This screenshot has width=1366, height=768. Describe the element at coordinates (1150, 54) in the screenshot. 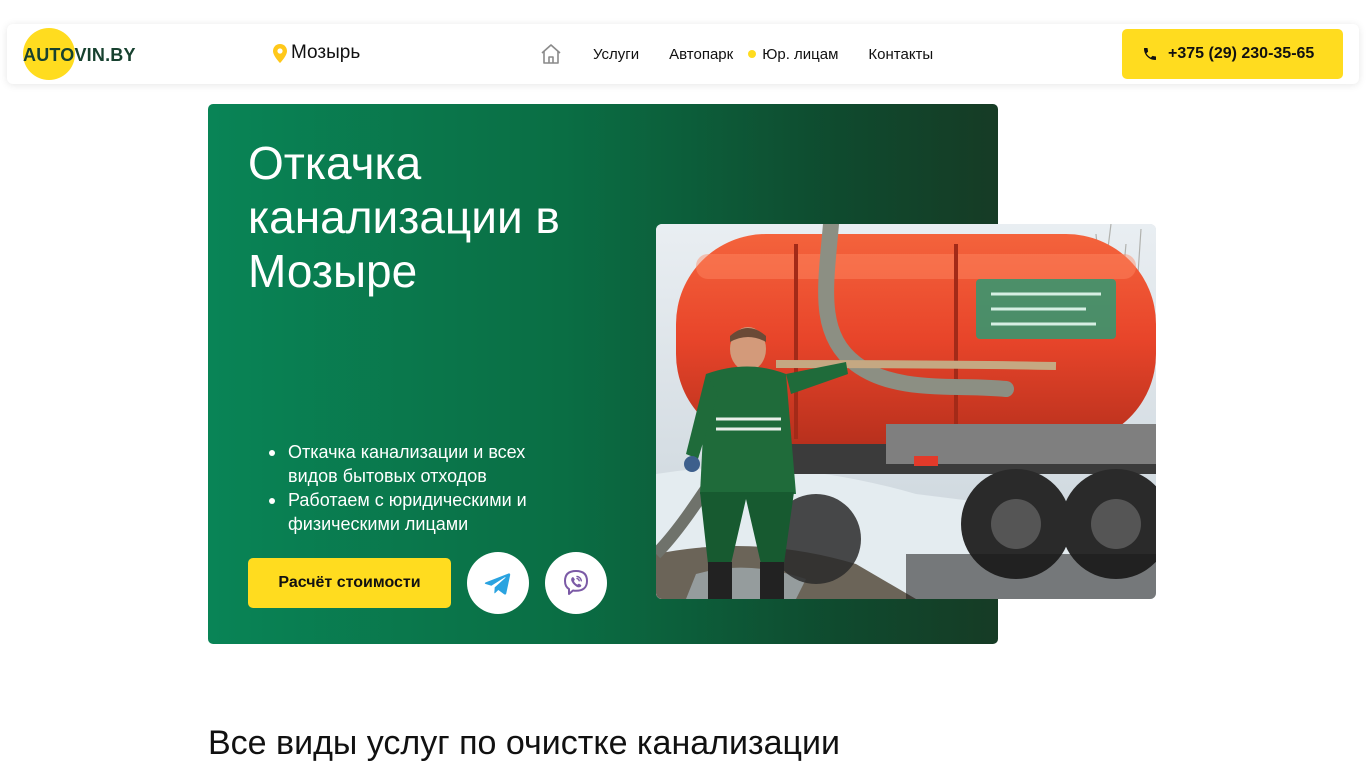

I see `phone-icon` at that location.